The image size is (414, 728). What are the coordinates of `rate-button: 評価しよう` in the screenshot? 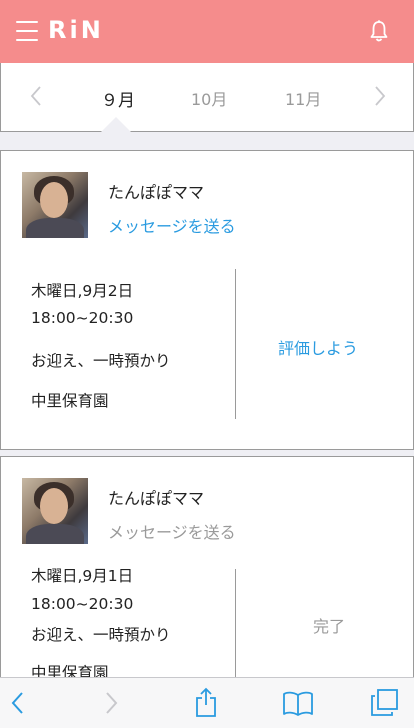 It's located at (318, 347).